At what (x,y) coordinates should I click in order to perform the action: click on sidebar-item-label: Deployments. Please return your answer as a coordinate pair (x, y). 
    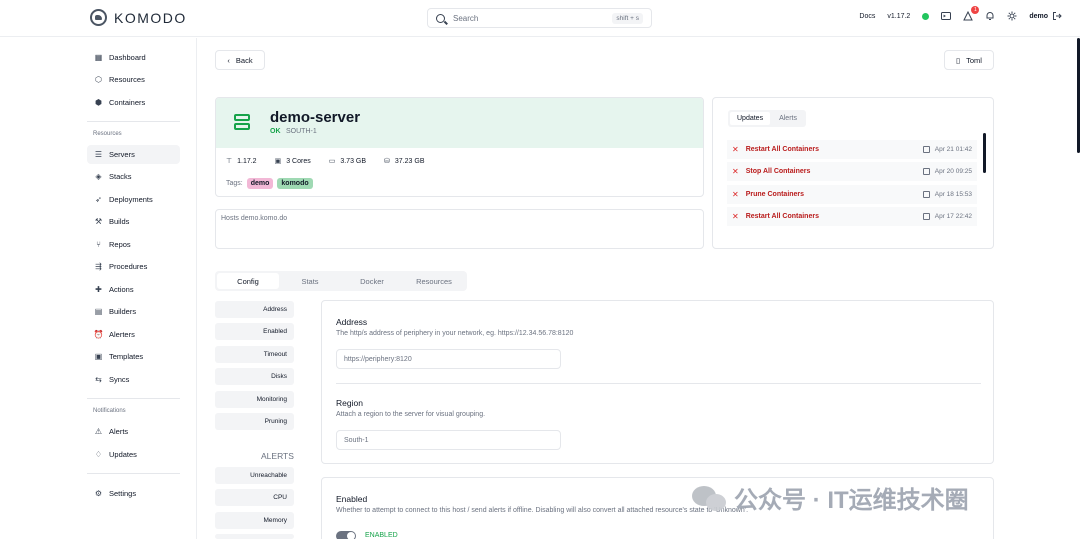
    Looking at the image, I should click on (131, 199).